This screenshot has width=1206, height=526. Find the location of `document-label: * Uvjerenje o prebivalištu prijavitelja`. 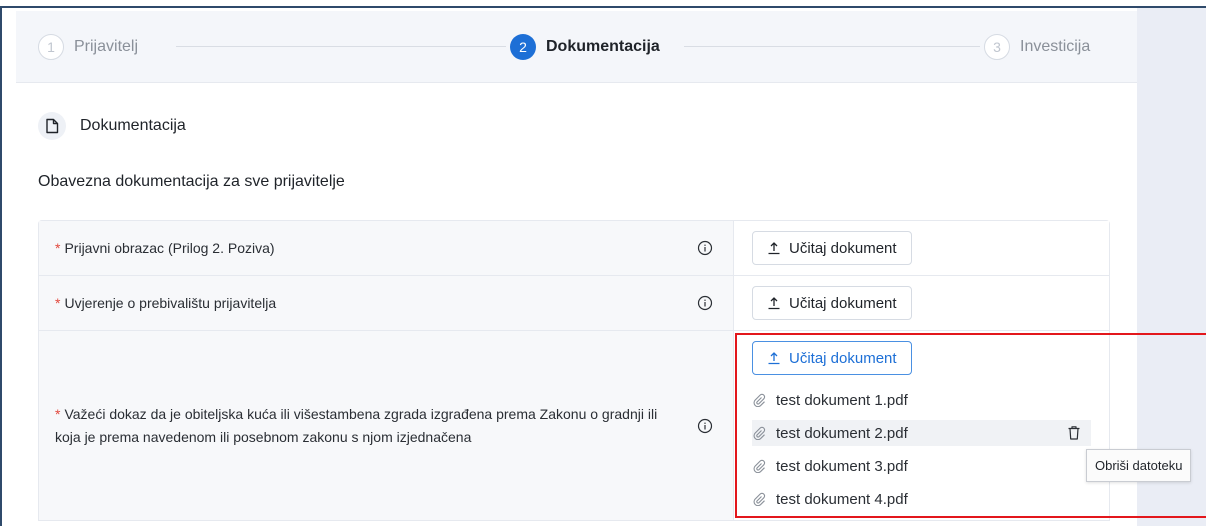

document-label: * Uvjerenje o prebivalištu prijavitelja is located at coordinates (386, 303).